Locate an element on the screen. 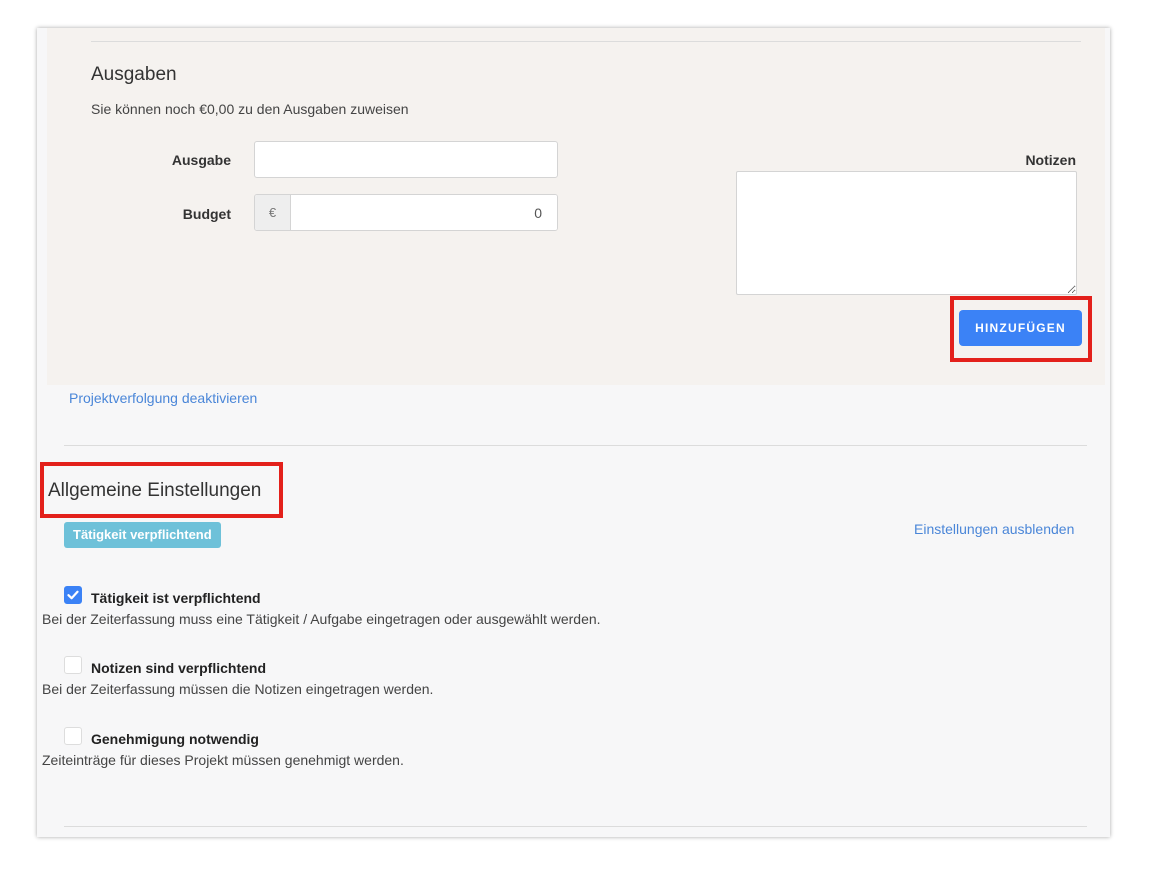 The width and height of the screenshot is (1150, 880). disable-tracking-link: Projektverfolgung deaktivieren is located at coordinates (163, 398).